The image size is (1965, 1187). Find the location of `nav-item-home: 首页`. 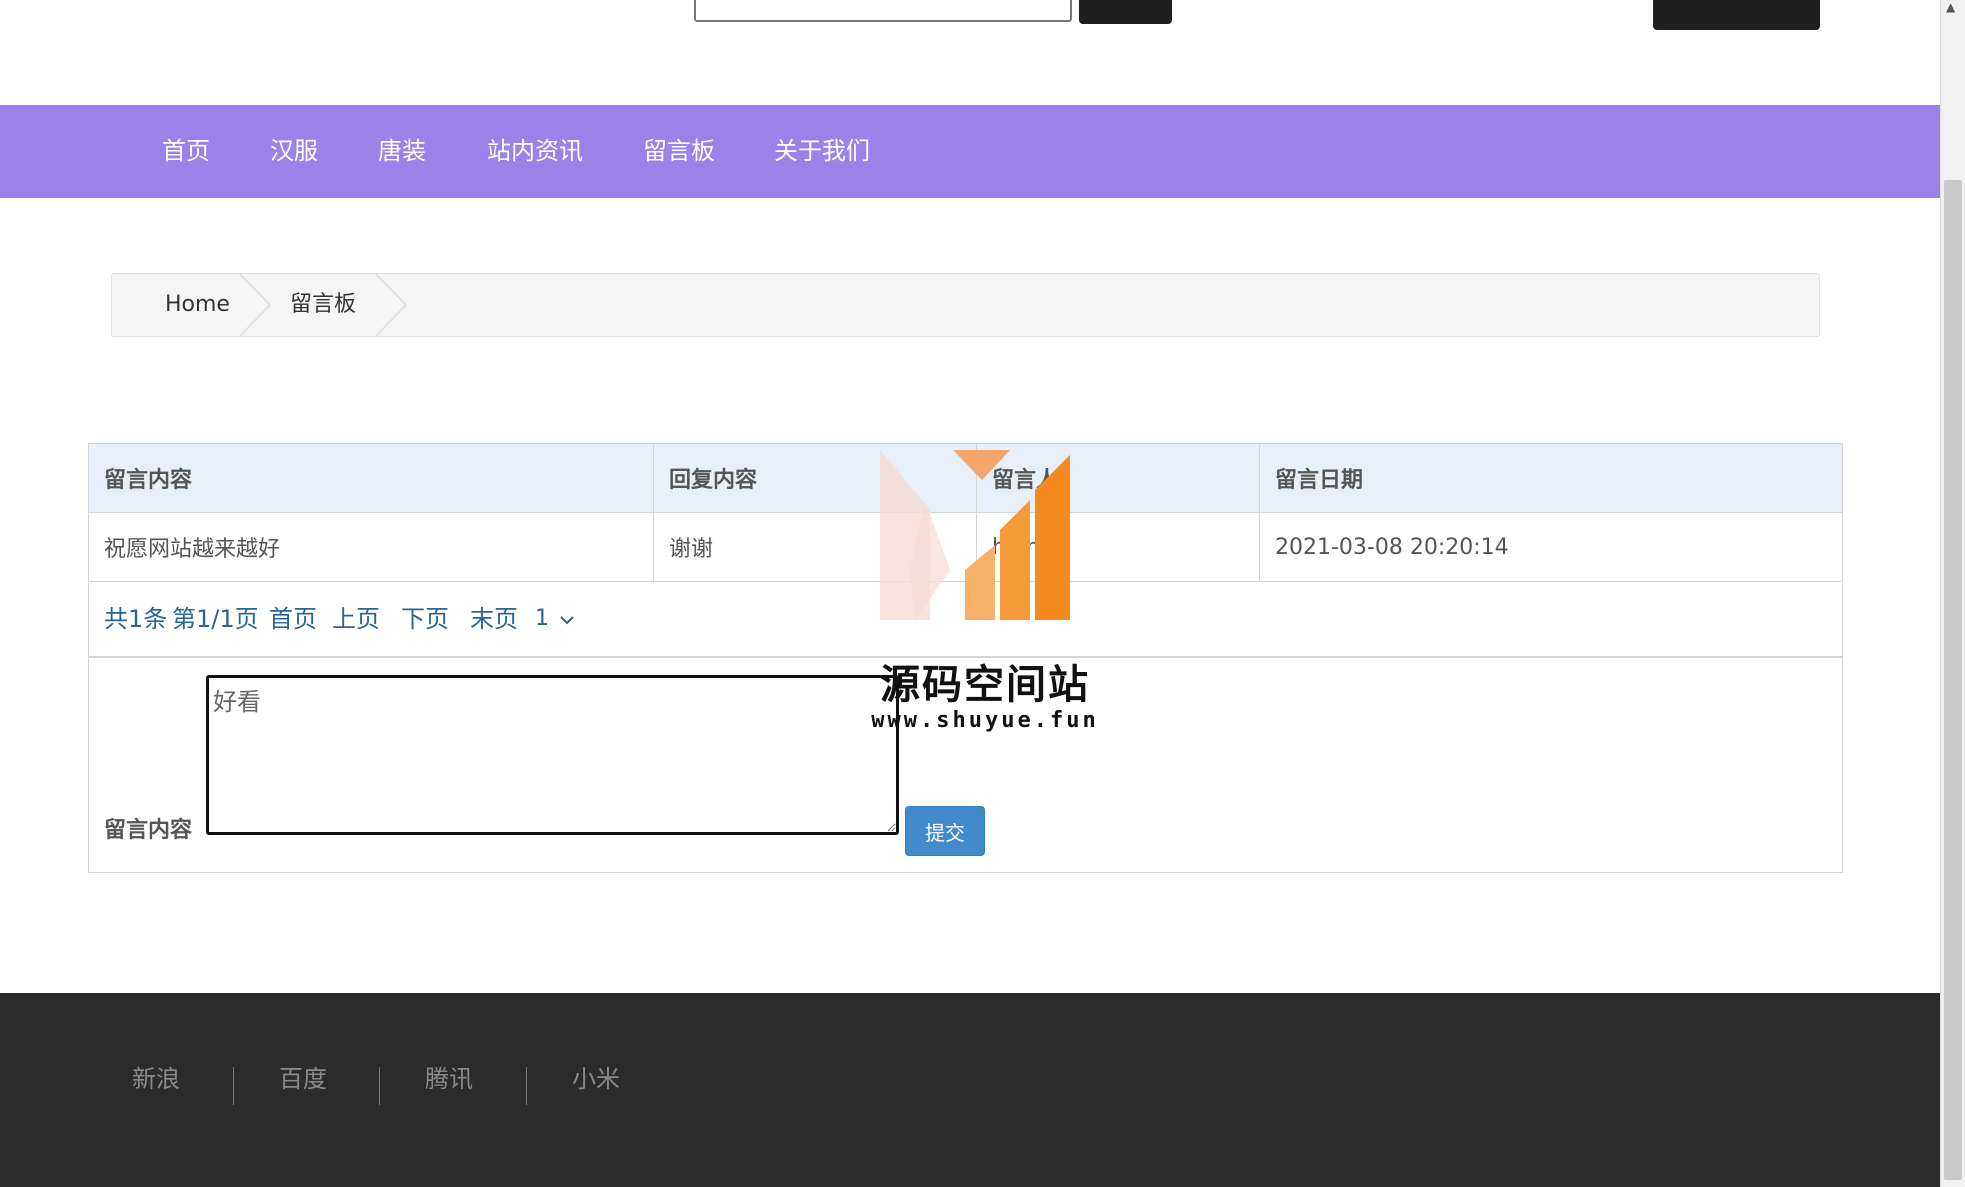

nav-item-home: 首页 is located at coordinates (186, 151).